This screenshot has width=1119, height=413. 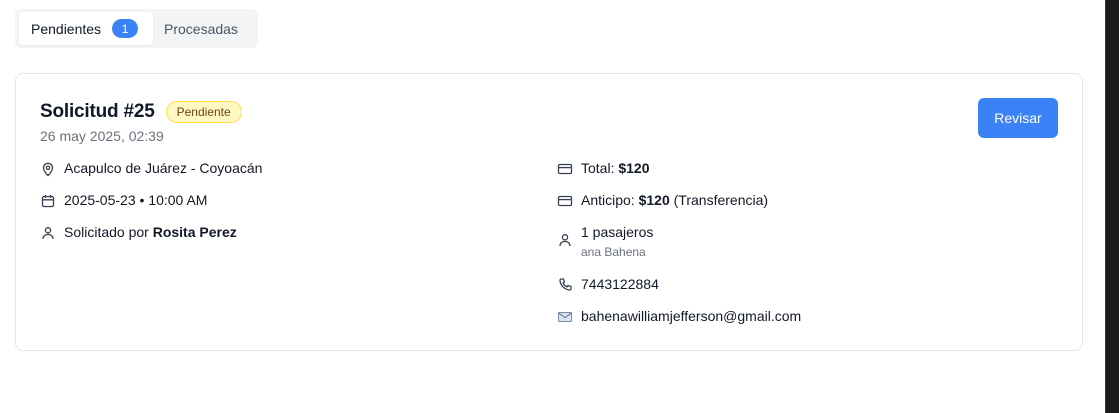 I want to click on requester-row: Solicitado por Rosita Perez, so click(x=138, y=232).